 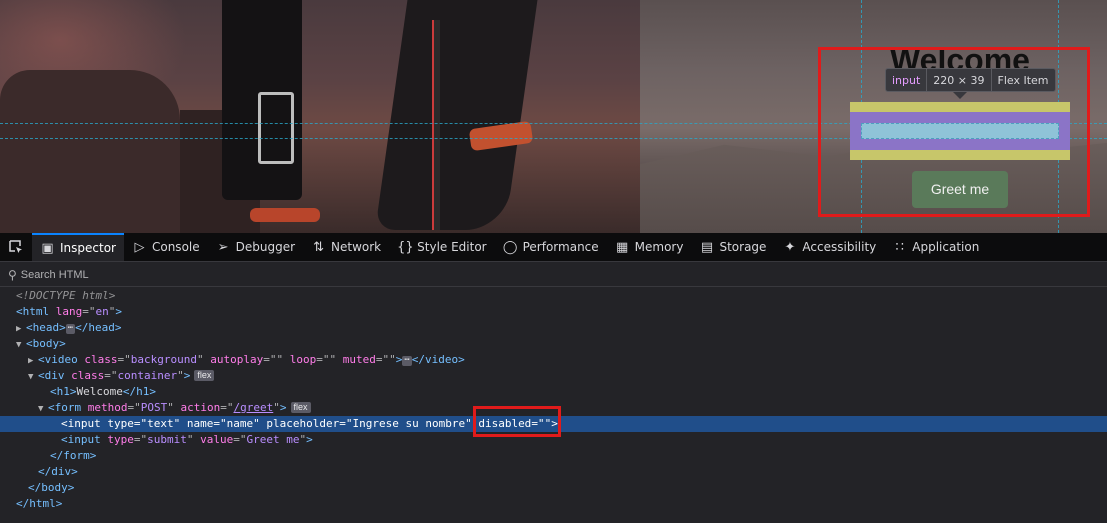 I want to click on tab-inspector: ▣ Inspector, so click(x=78, y=247).